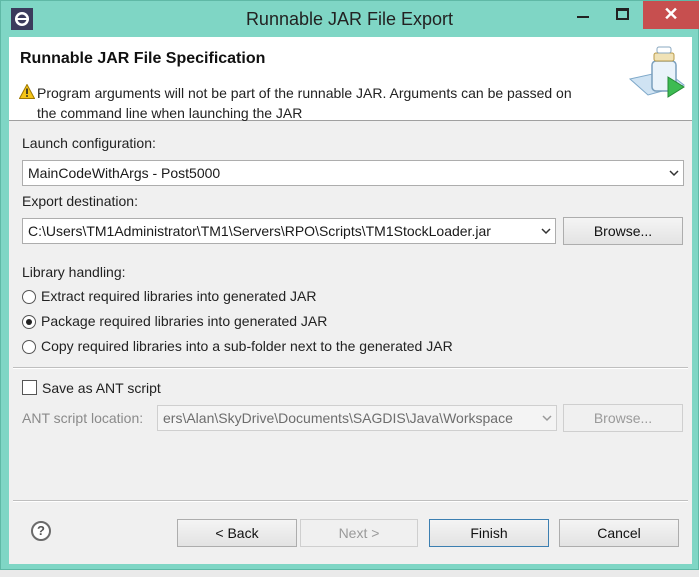  What do you see at coordinates (41, 531) in the screenshot?
I see `help-icon: ?` at bounding box center [41, 531].